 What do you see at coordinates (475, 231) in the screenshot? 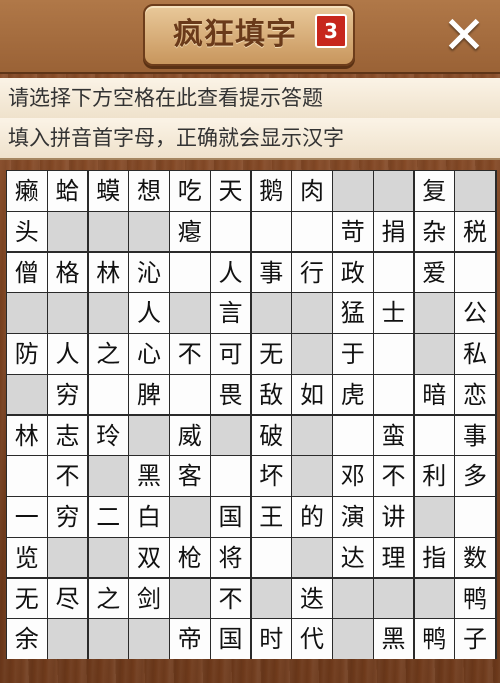
I see `filled-cell: 税` at bounding box center [475, 231].